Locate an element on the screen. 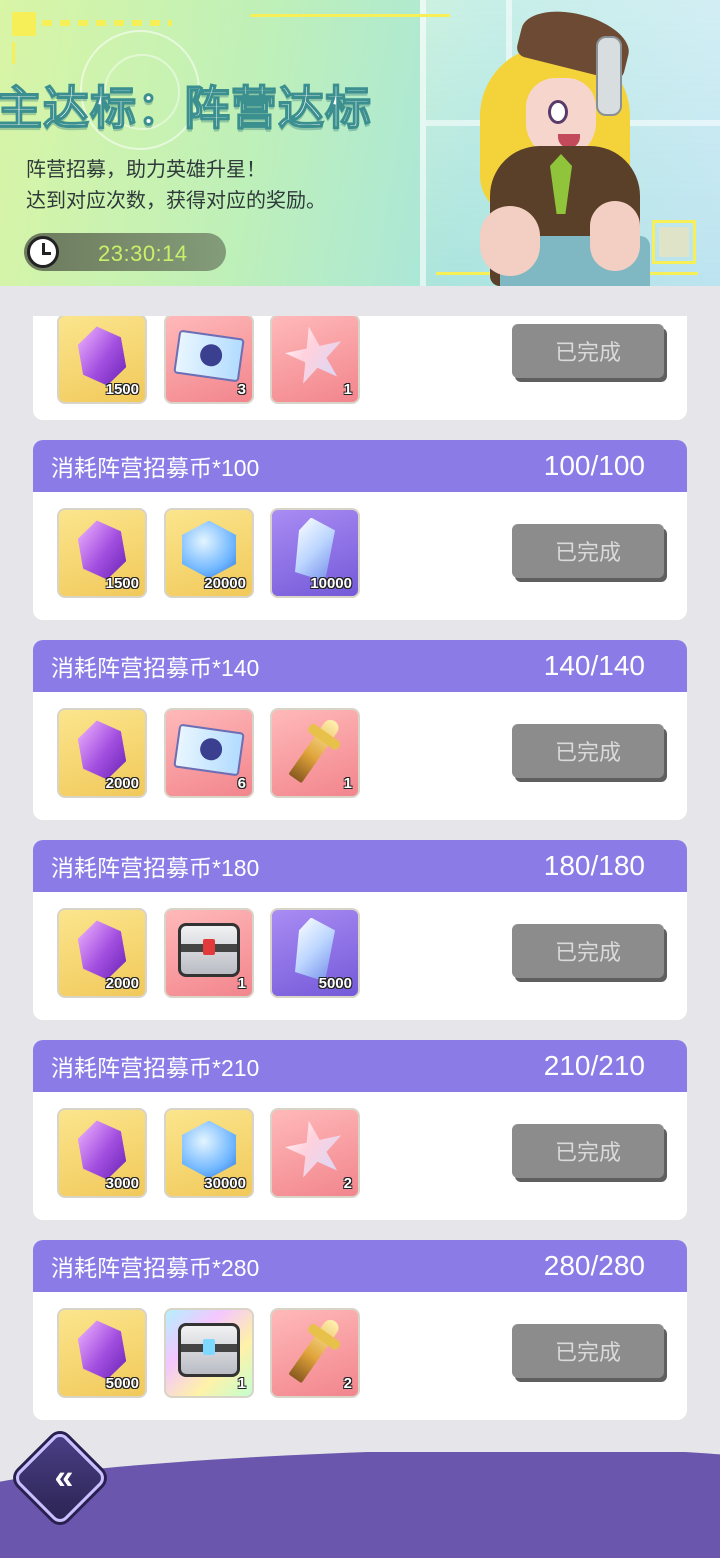  reward-qty: 10000 is located at coordinates (331, 583).